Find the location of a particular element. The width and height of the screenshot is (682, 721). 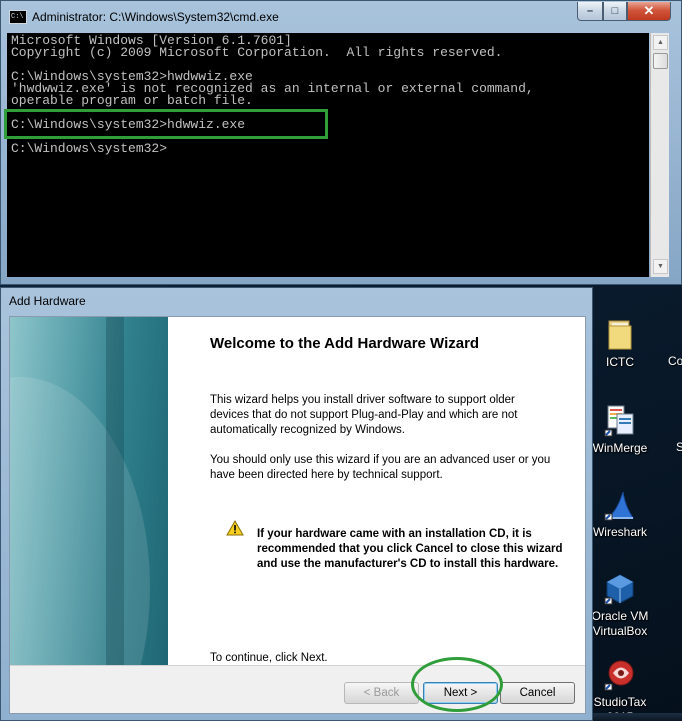

scroll-down-icon: ▼ is located at coordinates (660, 266).